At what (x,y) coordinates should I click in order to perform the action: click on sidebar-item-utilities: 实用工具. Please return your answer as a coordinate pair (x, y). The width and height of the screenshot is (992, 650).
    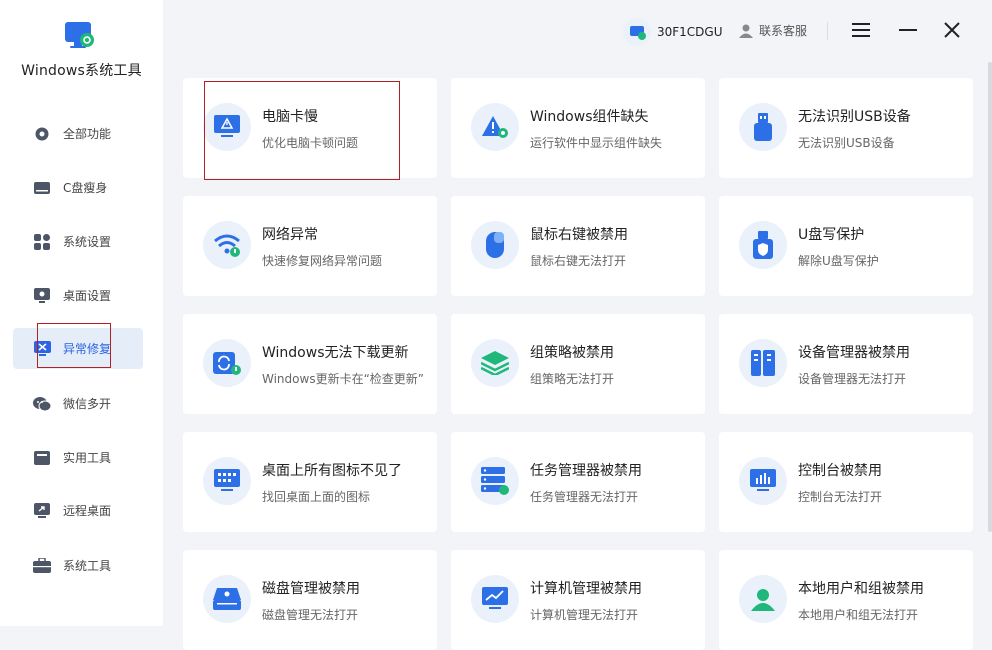
    Looking at the image, I should click on (78, 457).